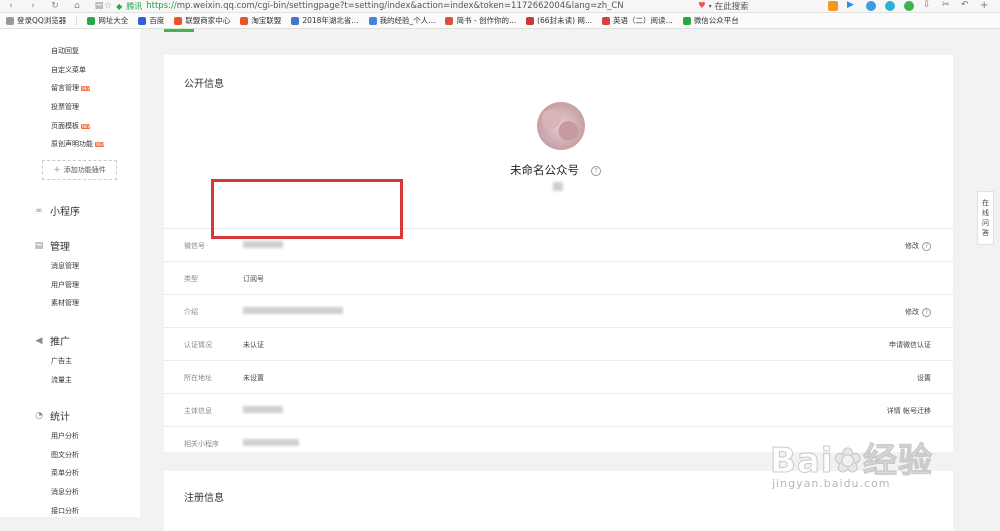 Image resolution: width=1000 pixels, height=531 pixels. I want to click on info-row-value: 未设置, so click(253, 378).